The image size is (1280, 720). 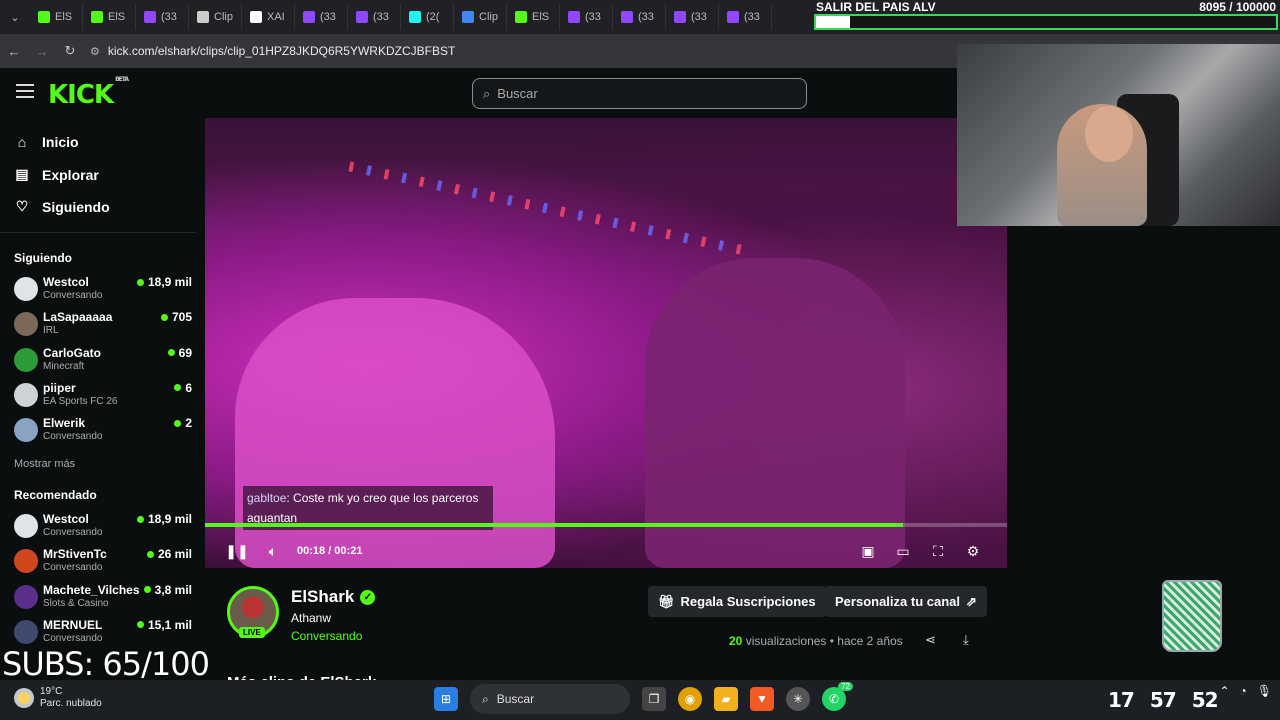 What do you see at coordinates (268, 17) in the screenshot?
I see `browser-tab: XAI` at bounding box center [268, 17].